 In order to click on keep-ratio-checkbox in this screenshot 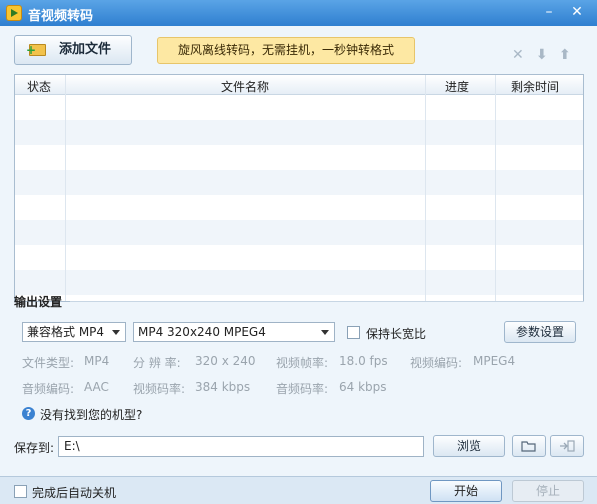, I will do `click(353, 332)`.